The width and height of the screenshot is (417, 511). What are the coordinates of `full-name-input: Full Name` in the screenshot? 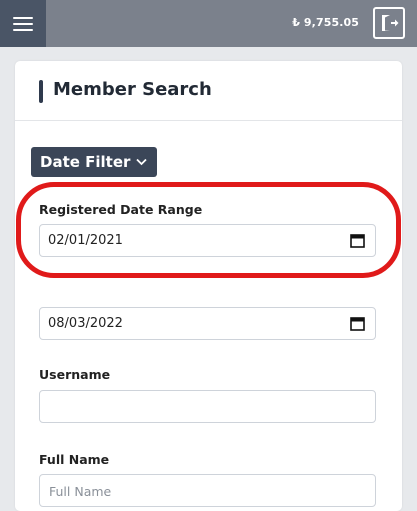 It's located at (207, 490).